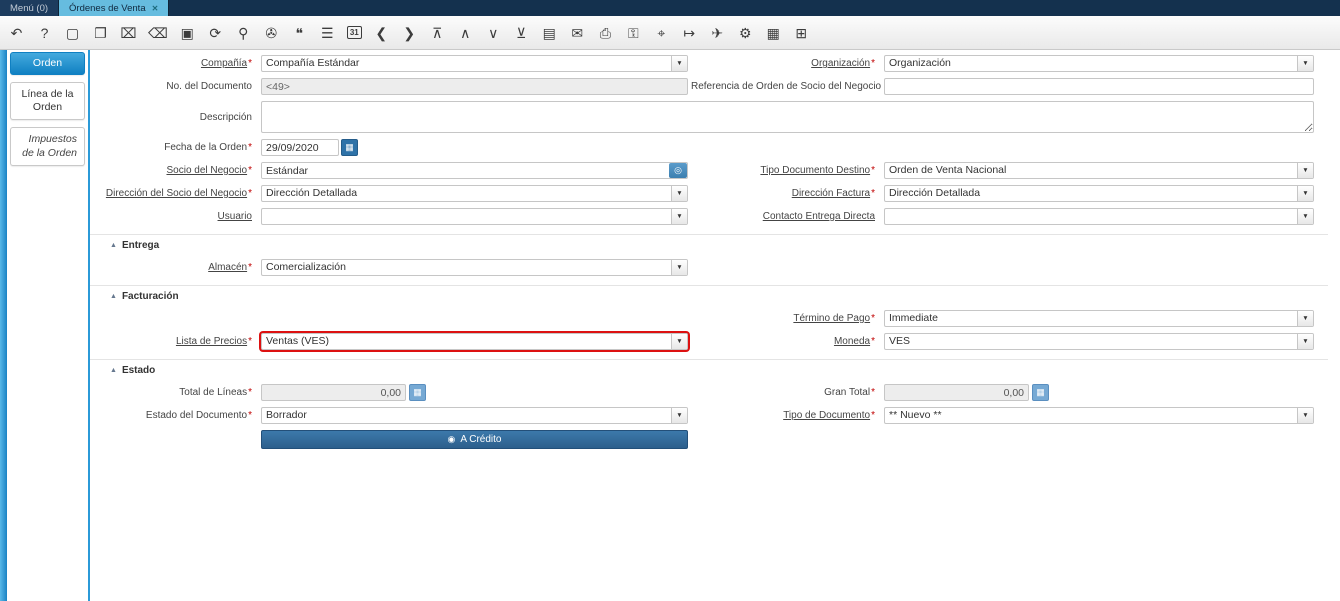  I want to click on fecha-field: ▦, so click(474, 147).